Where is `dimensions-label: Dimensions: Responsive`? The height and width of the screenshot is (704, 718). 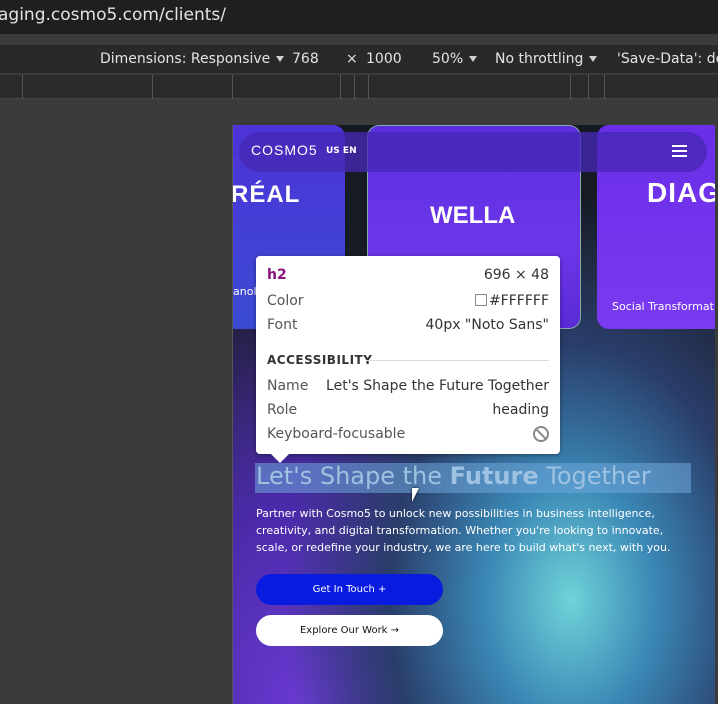
dimensions-label: Dimensions: Responsive is located at coordinates (185, 59).